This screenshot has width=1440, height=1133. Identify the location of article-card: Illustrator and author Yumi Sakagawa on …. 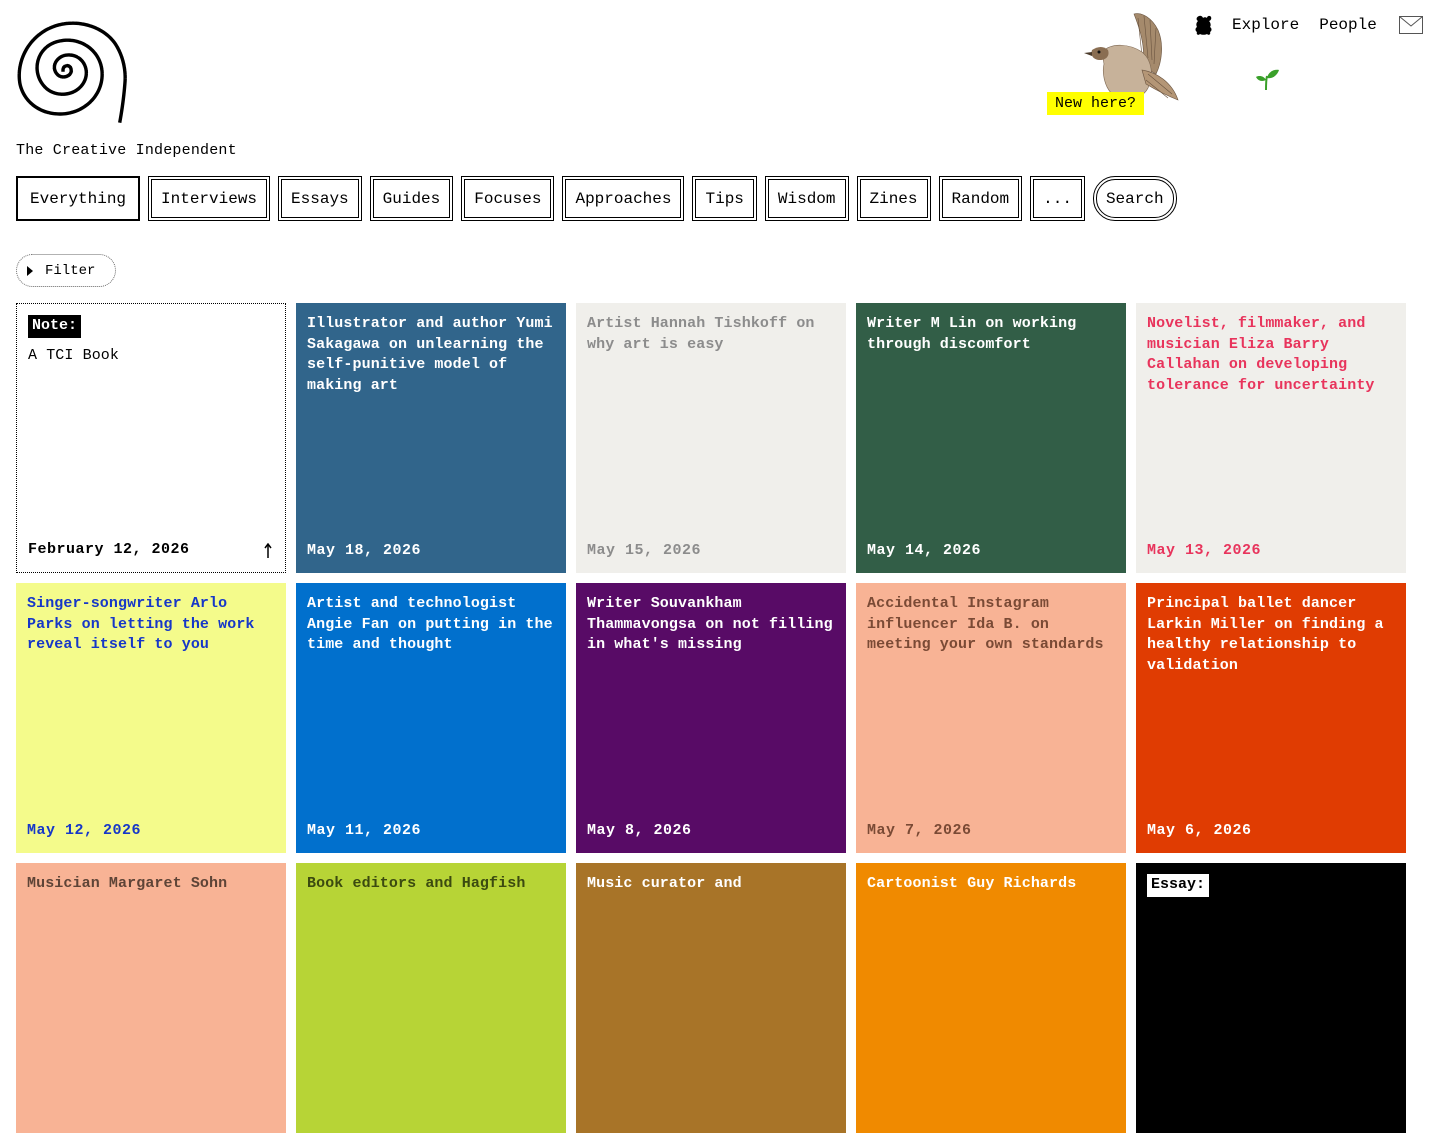
(431, 438).